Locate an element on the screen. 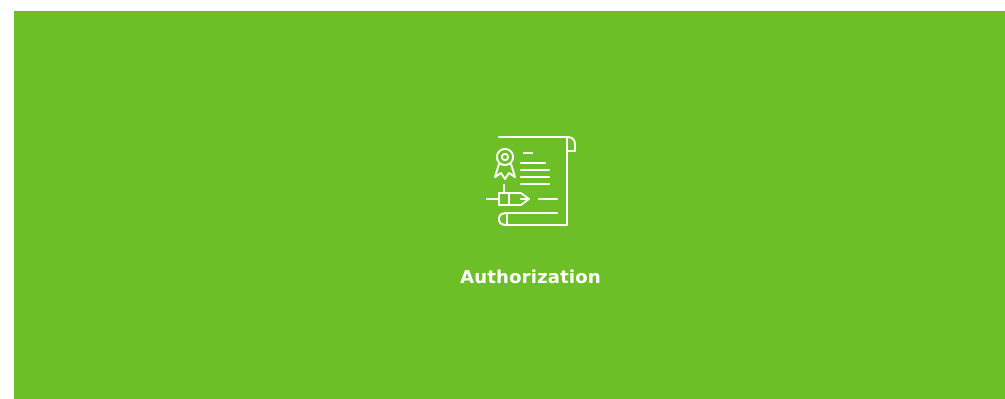  certificate-with-pen-icon is located at coordinates (532, 182).